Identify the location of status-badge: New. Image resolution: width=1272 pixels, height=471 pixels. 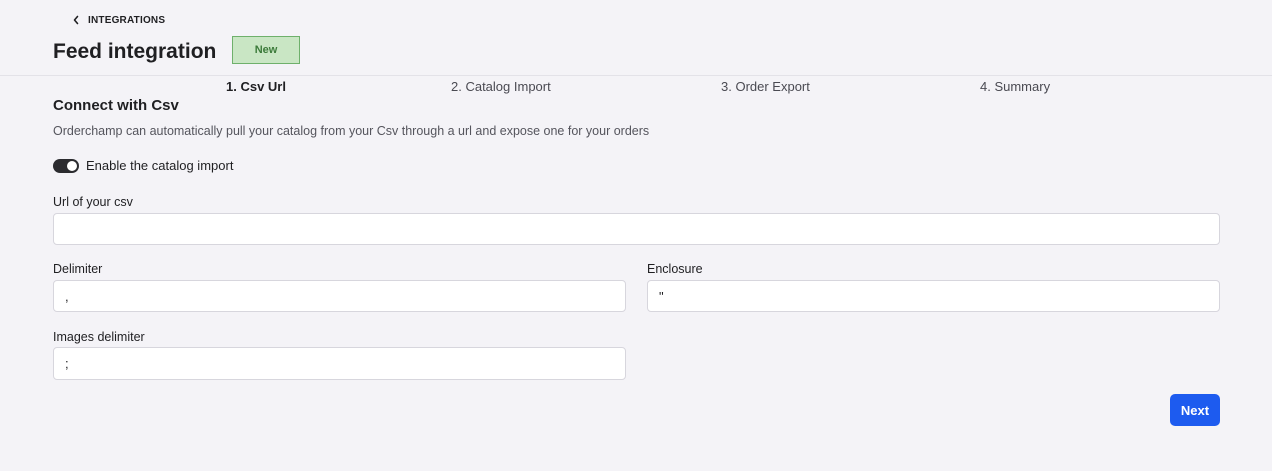
(266, 50).